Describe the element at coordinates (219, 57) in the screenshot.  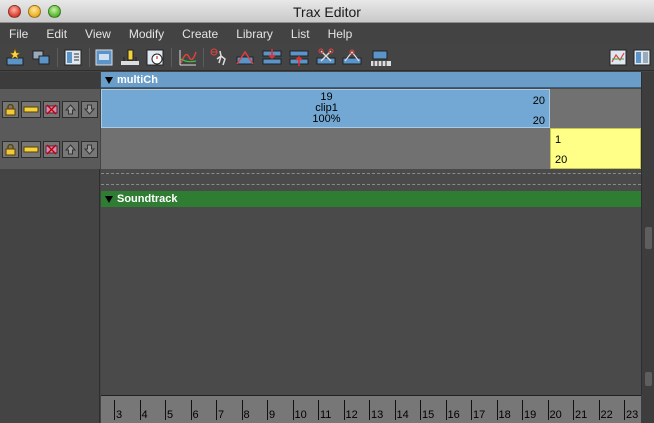
I see `character-icon` at that location.